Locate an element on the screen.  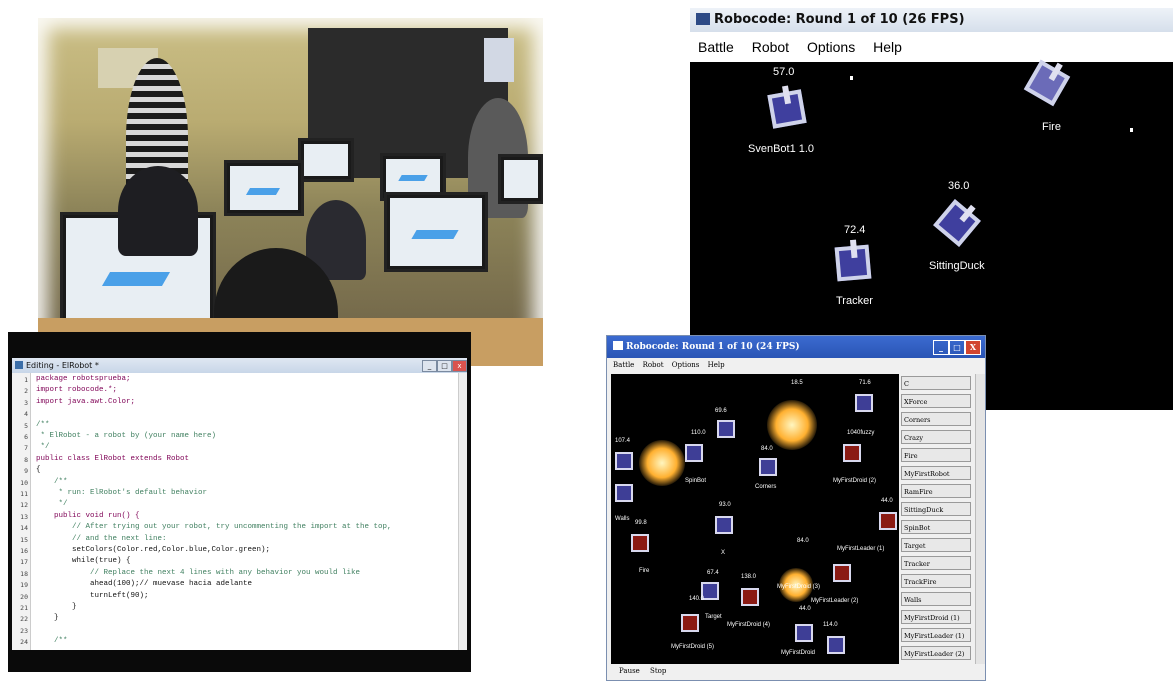
arena-label: Corners is located at coordinates (766, 487).